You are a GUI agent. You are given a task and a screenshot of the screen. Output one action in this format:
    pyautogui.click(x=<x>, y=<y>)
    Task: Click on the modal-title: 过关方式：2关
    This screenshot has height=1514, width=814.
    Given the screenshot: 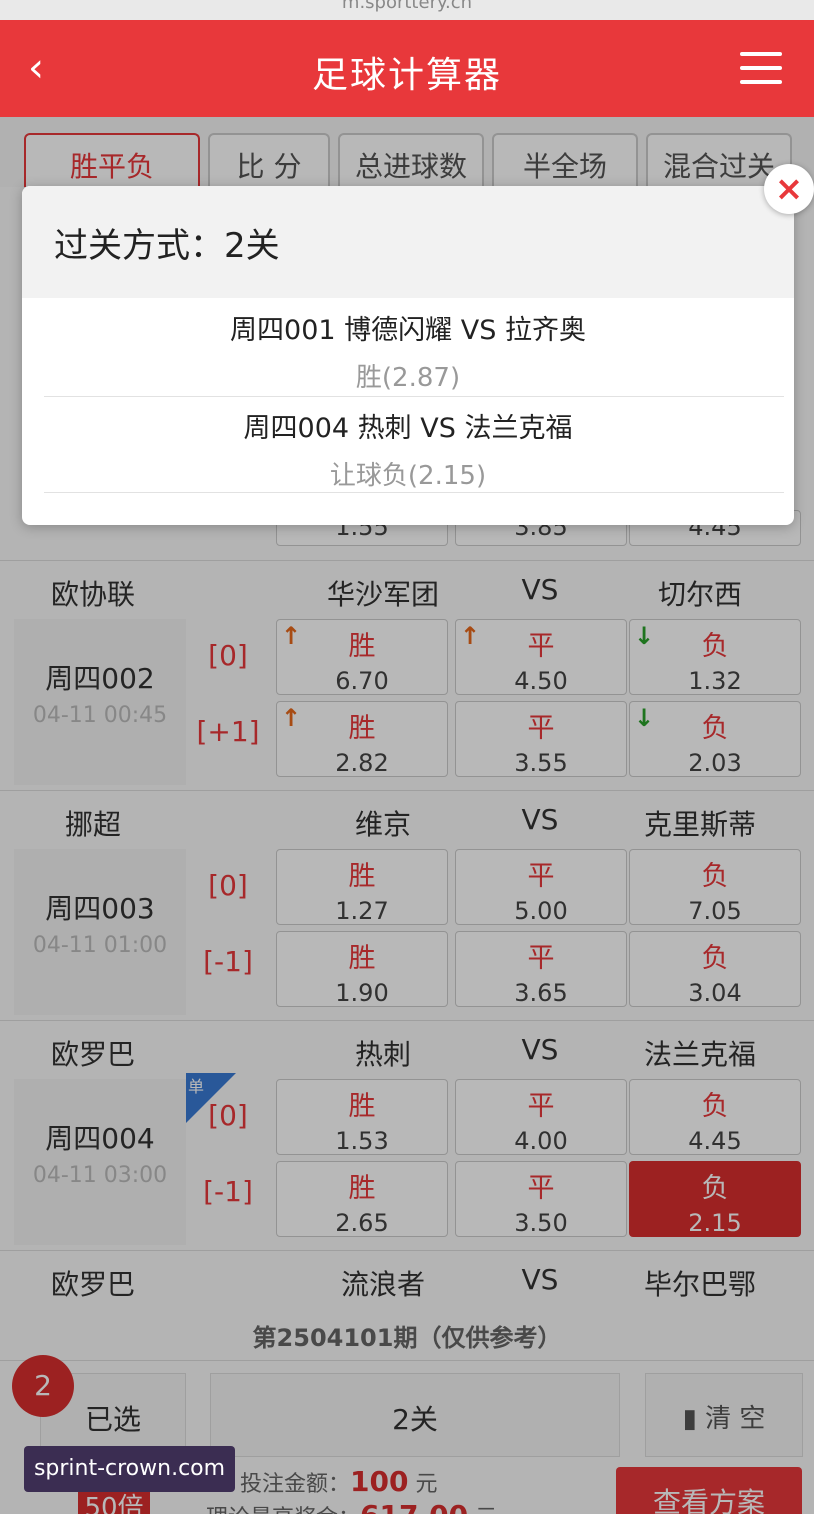 What is the action you would take?
    pyautogui.click(x=167, y=246)
    